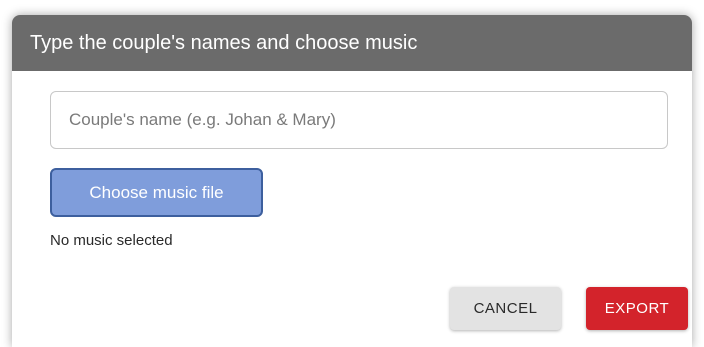  Describe the element at coordinates (359, 120) in the screenshot. I see `couple-name-input` at that location.